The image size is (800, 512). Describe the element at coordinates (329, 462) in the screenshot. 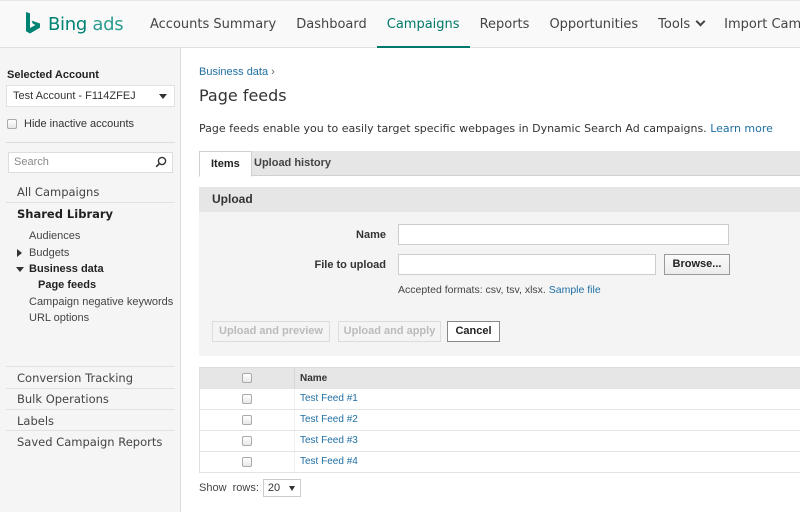

I see `feed-name-link: Test Feed #4` at that location.